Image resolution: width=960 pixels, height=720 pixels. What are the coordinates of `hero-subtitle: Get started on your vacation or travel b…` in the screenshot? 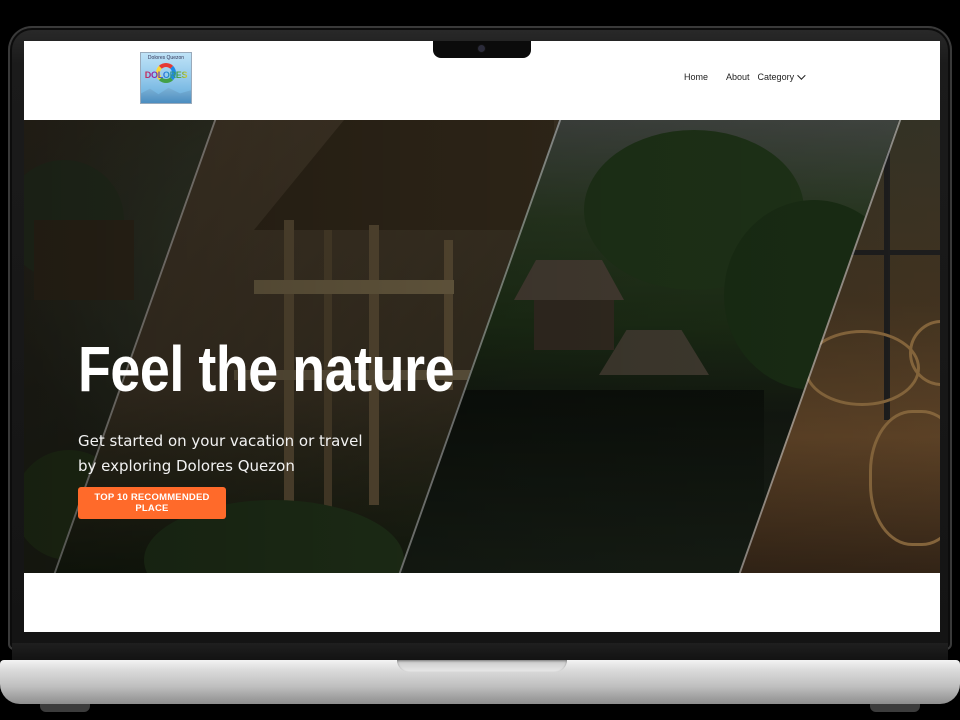 It's located at (220, 453).